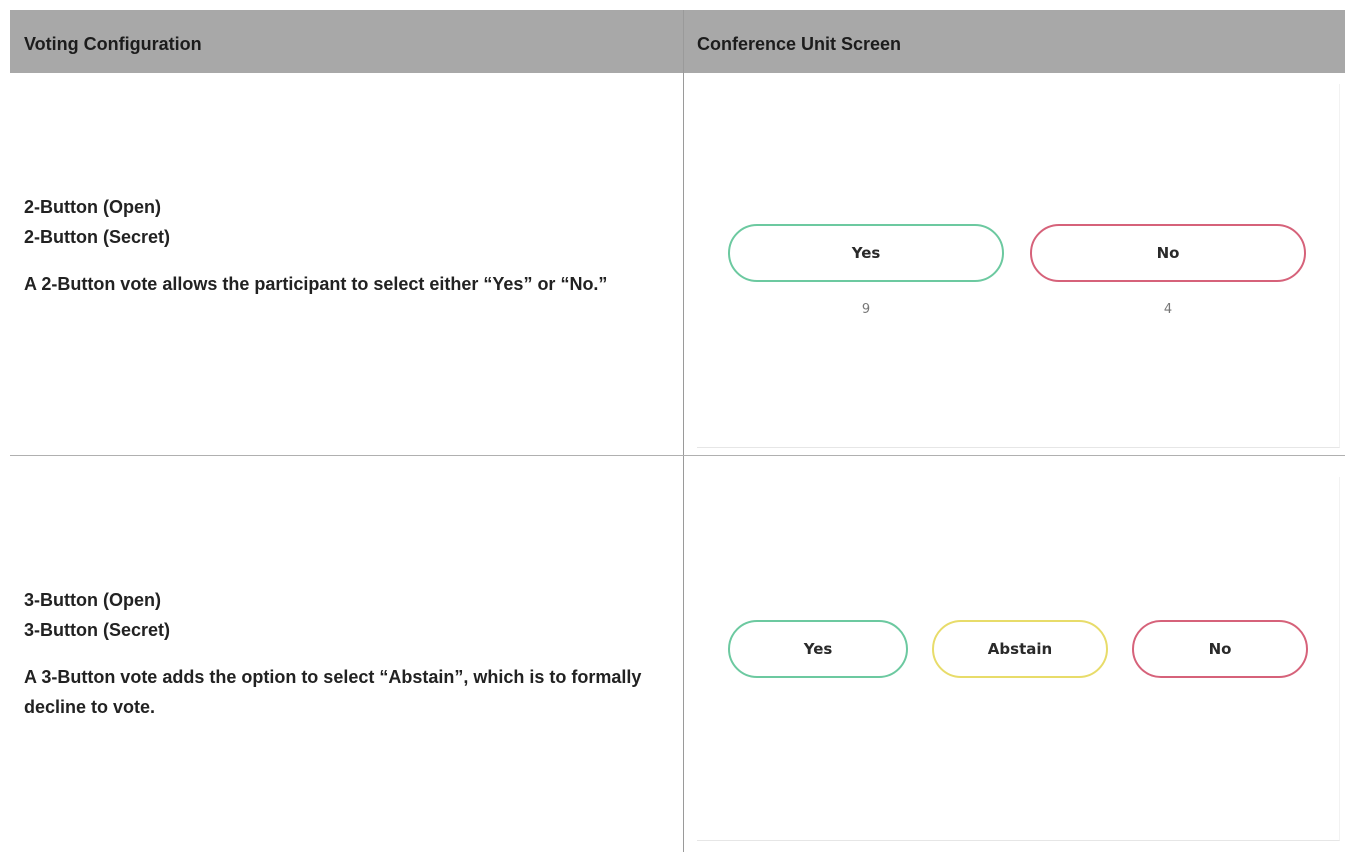 This screenshot has width=1345, height=852. Describe the element at coordinates (683, 431) in the screenshot. I see `column-divider` at that location.